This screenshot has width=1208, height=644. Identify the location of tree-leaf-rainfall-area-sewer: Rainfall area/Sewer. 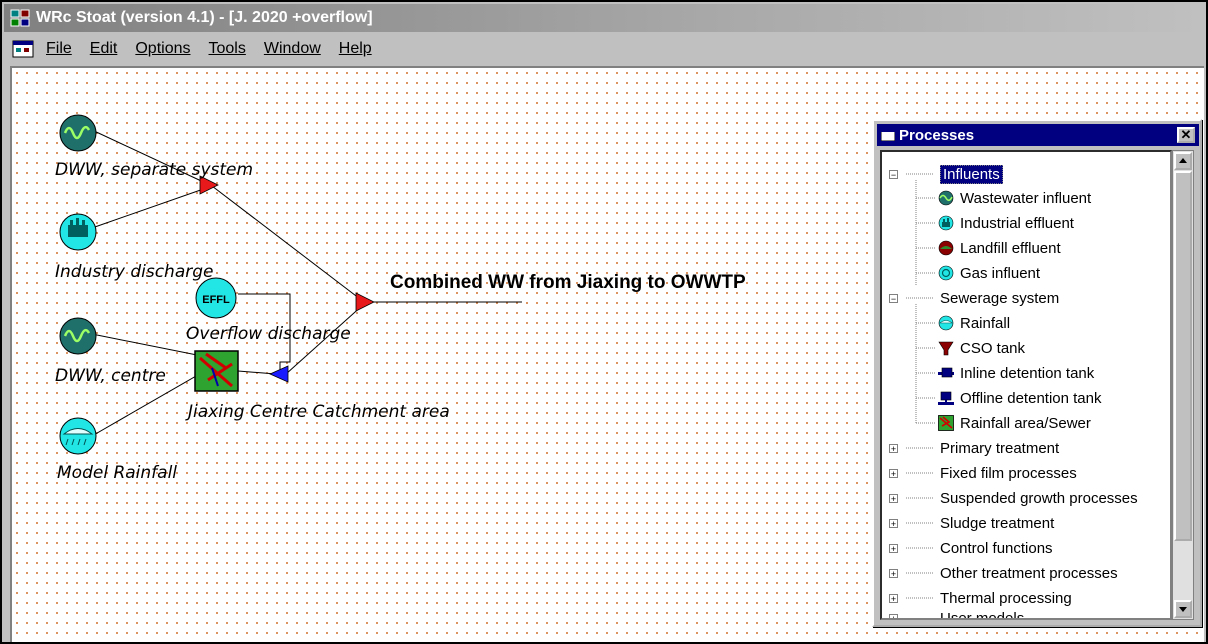
(1014, 423).